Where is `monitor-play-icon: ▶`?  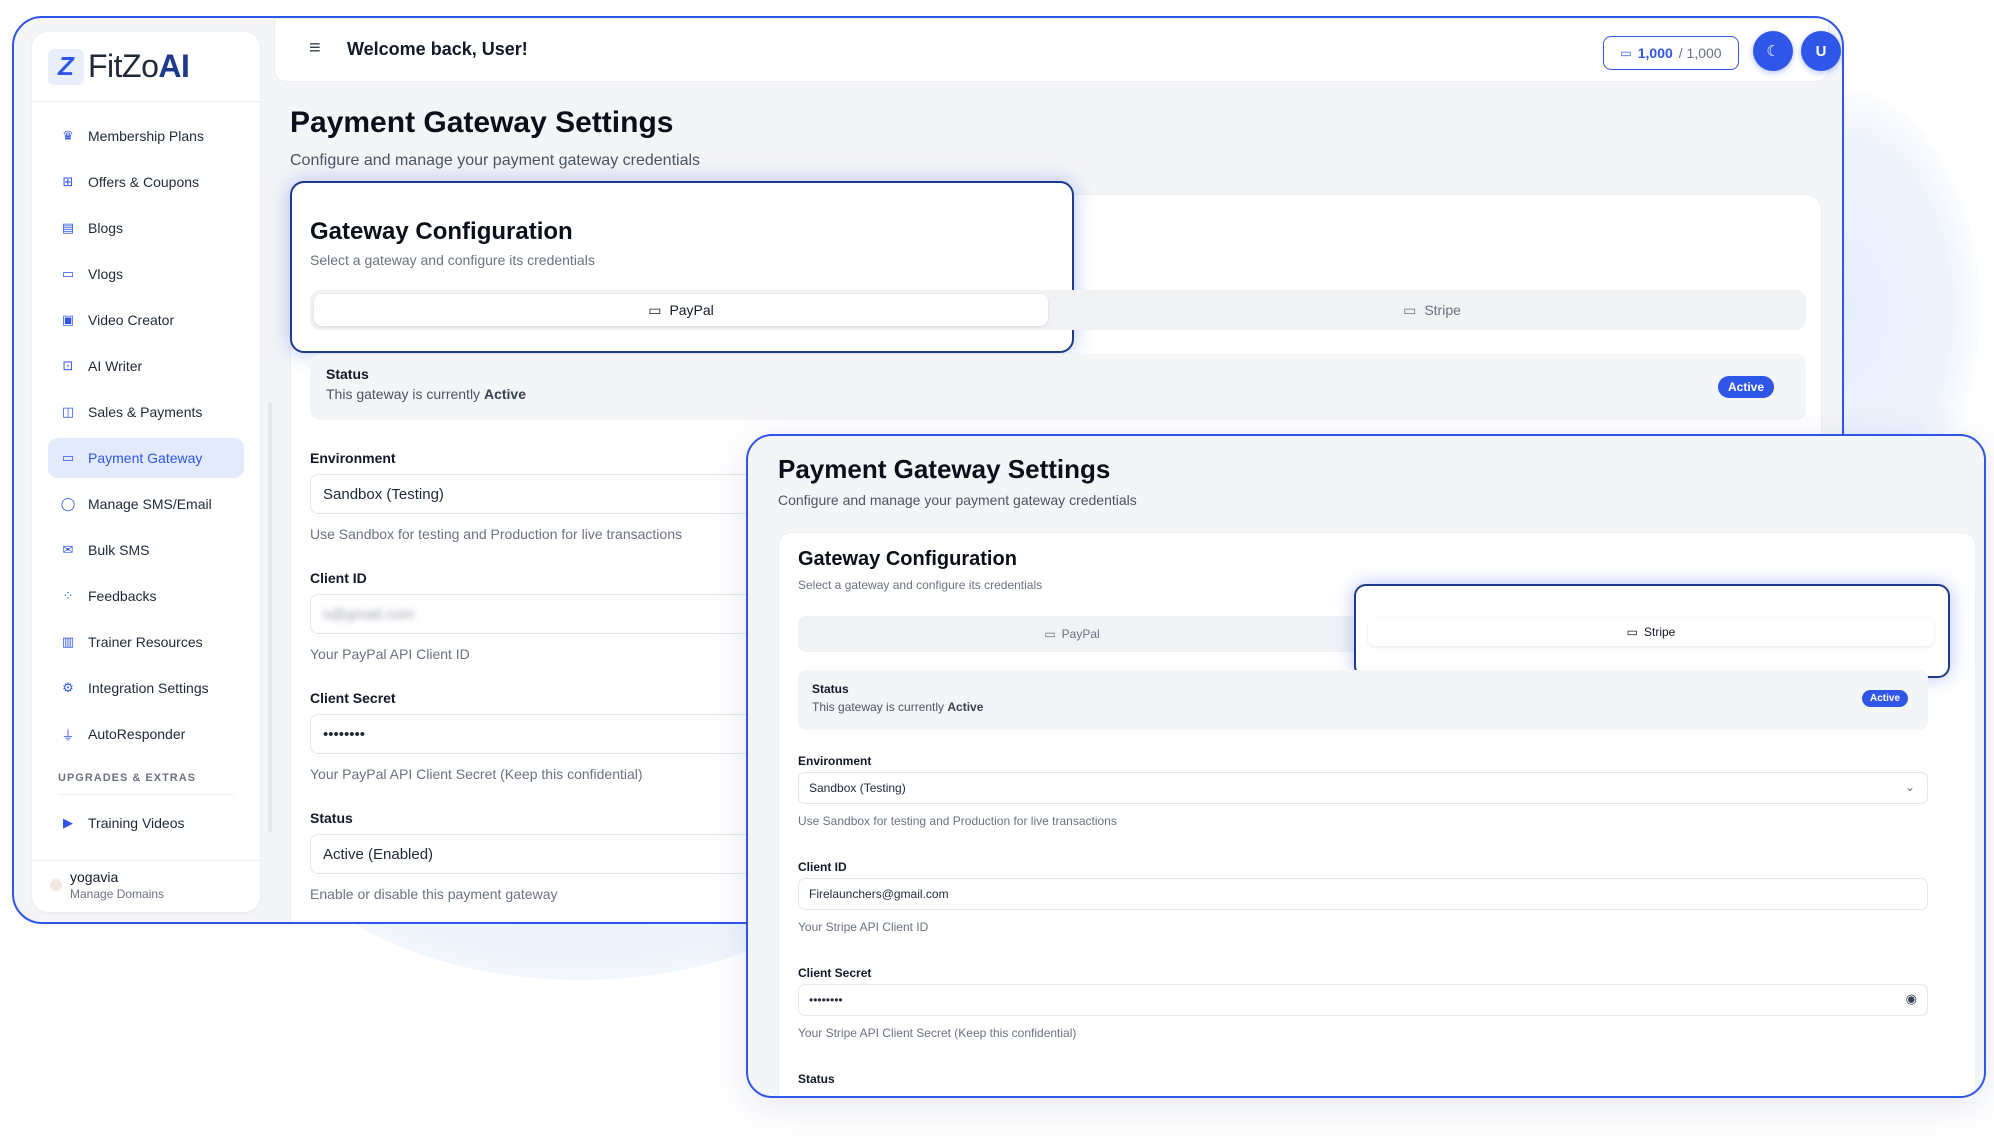 monitor-play-icon: ▶ is located at coordinates (68, 822).